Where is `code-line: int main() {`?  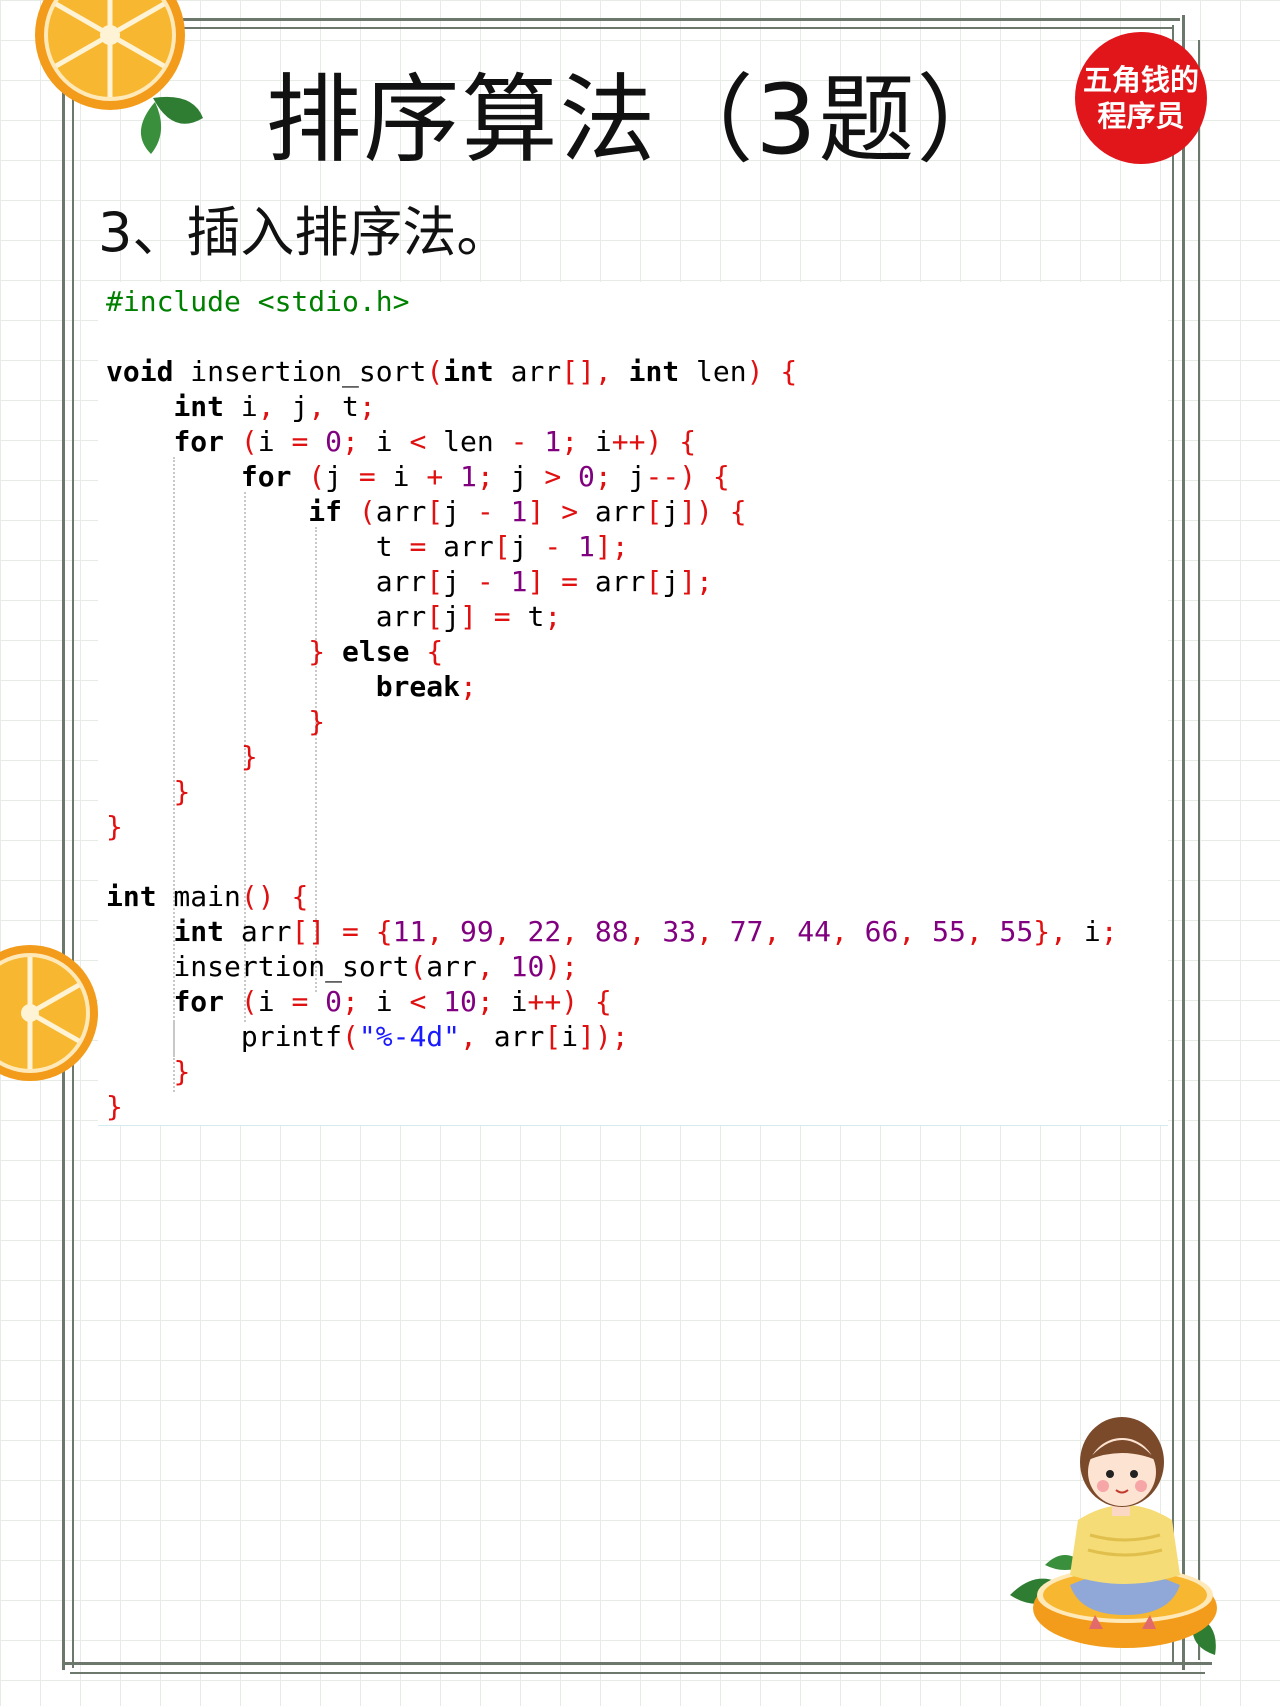 code-line: int main() { is located at coordinates (207, 896).